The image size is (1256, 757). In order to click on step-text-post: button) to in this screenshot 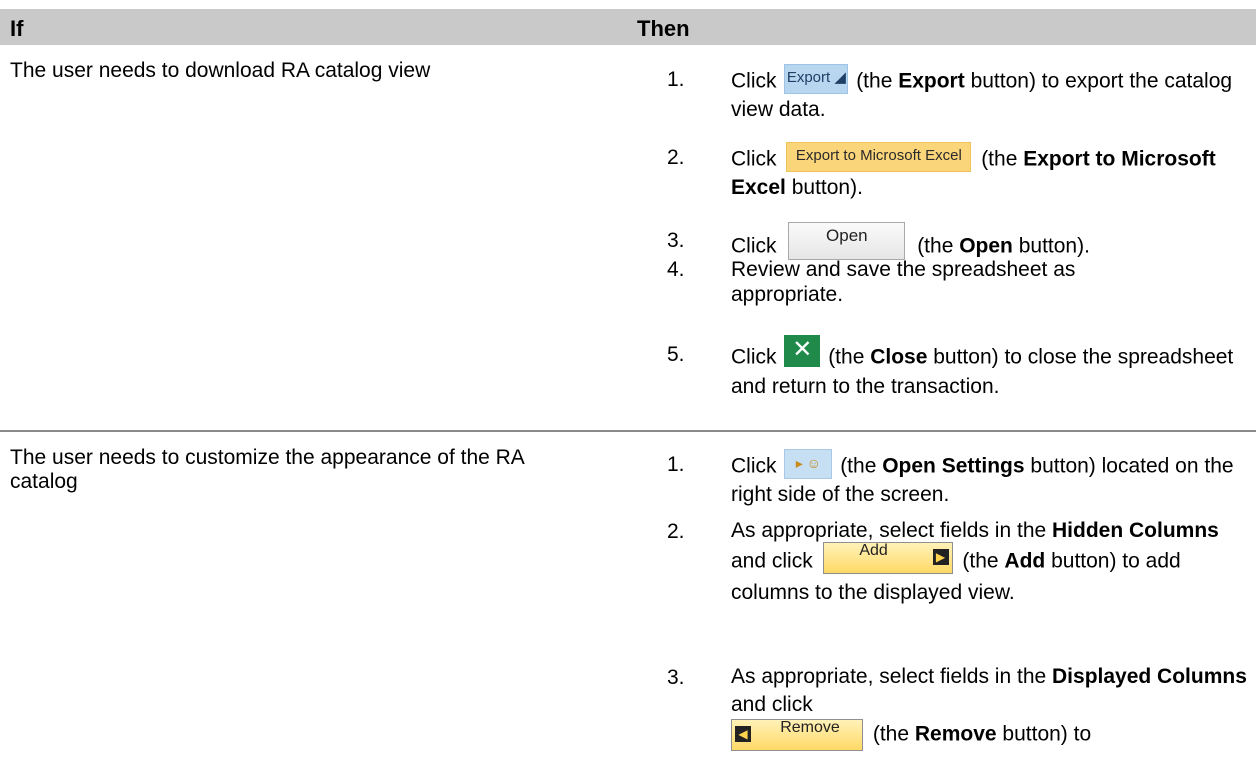, I will do `click(1044, 734)`.